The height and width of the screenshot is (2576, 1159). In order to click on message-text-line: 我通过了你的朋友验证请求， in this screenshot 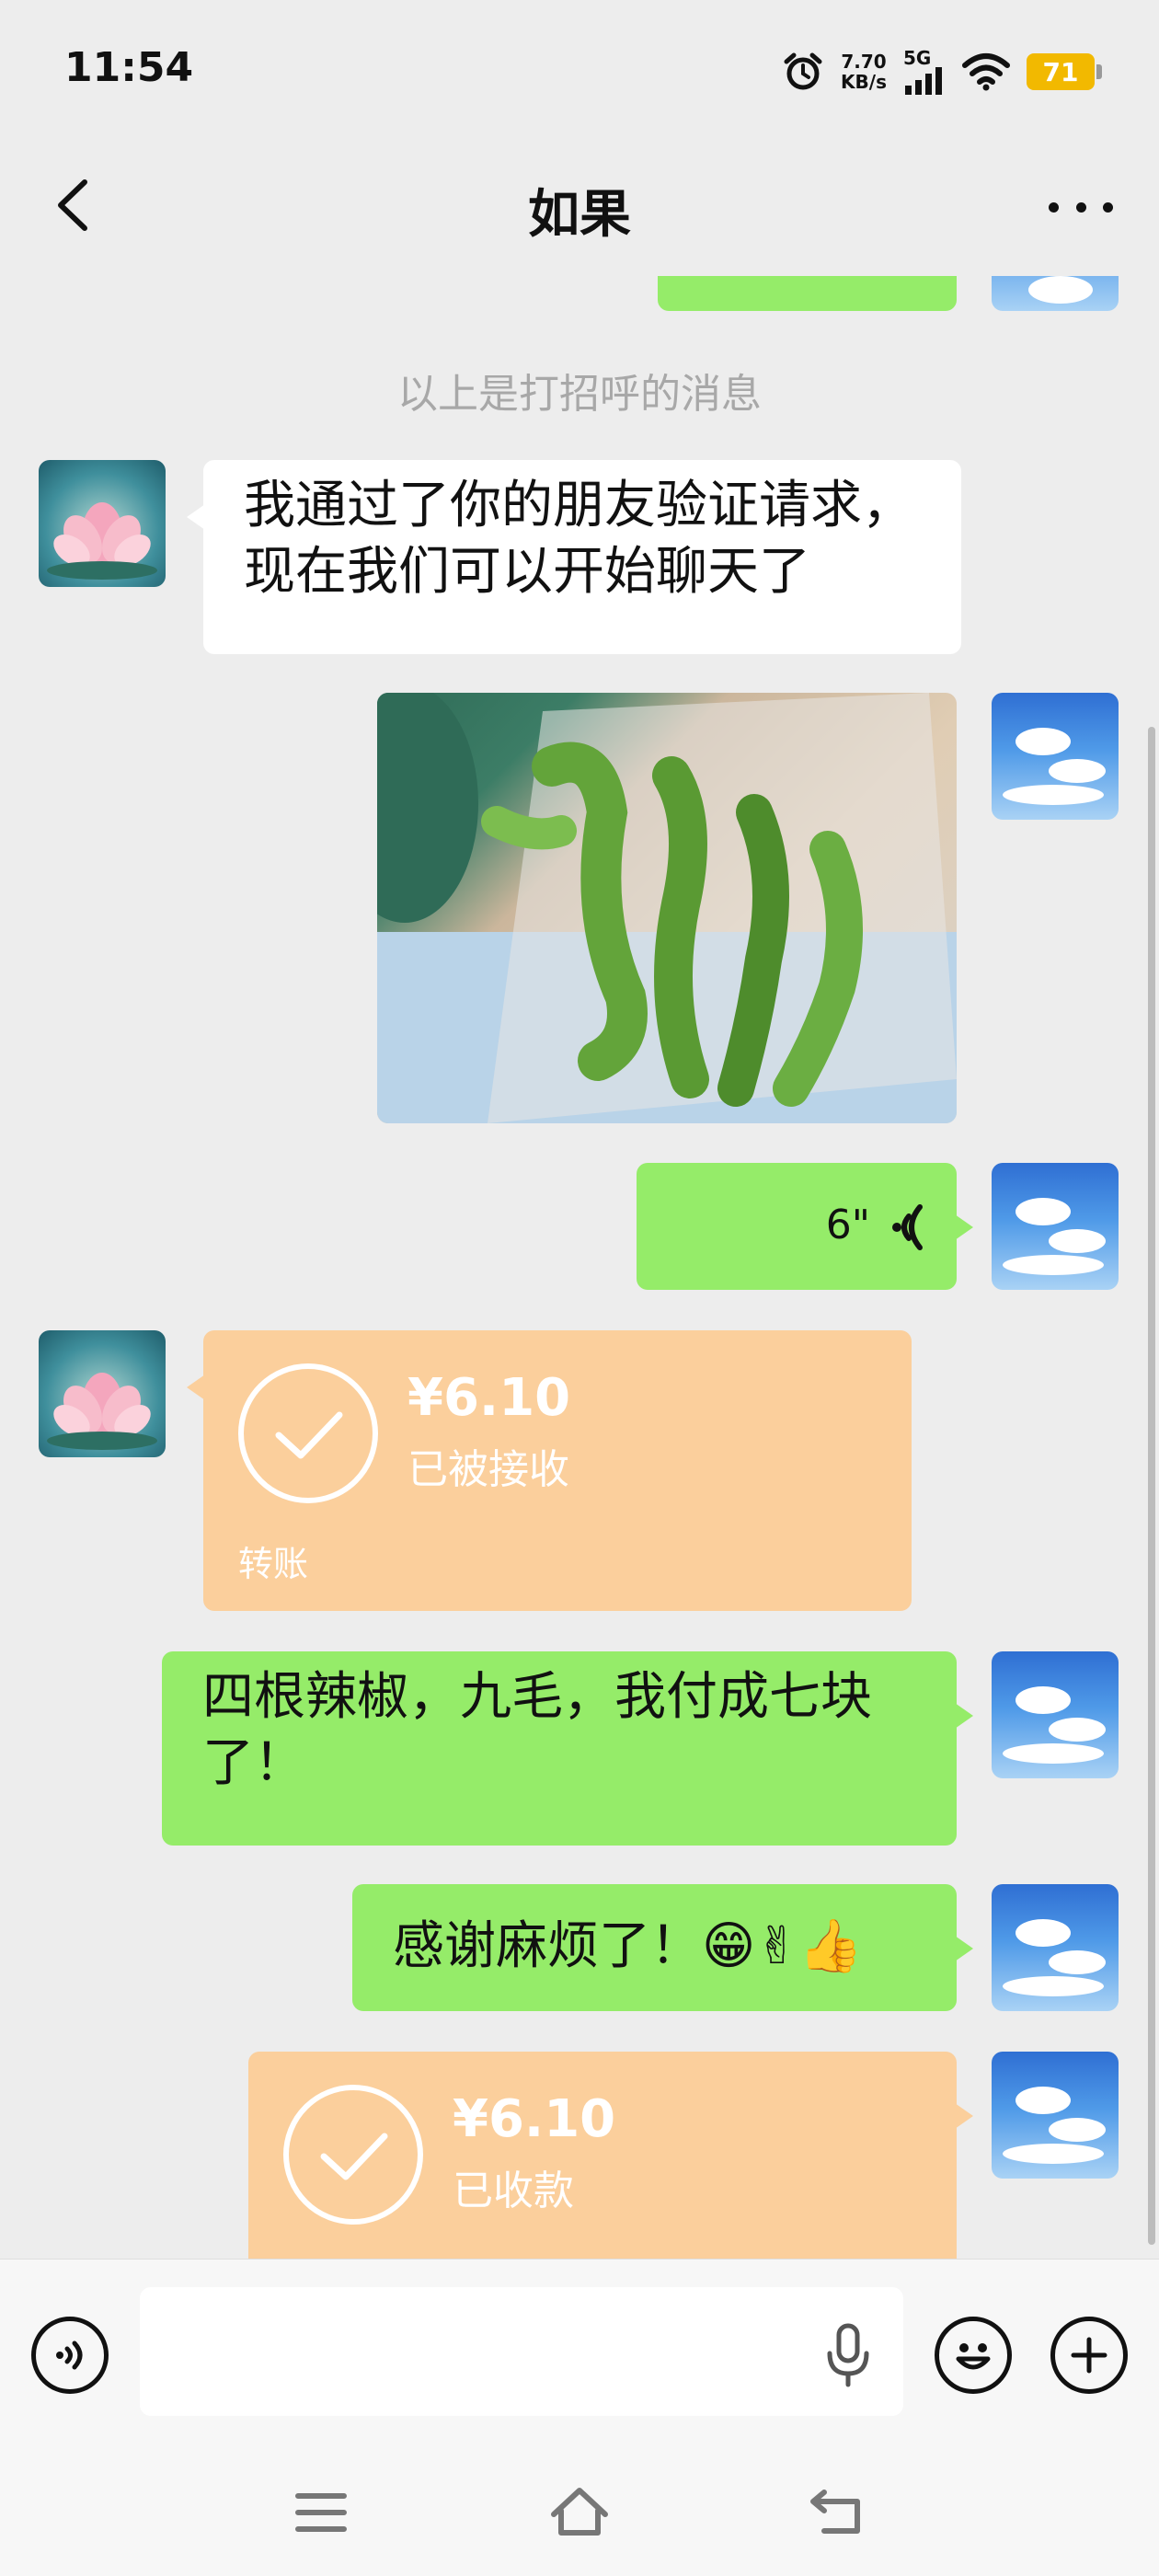, I will do `click(578, 505)`.